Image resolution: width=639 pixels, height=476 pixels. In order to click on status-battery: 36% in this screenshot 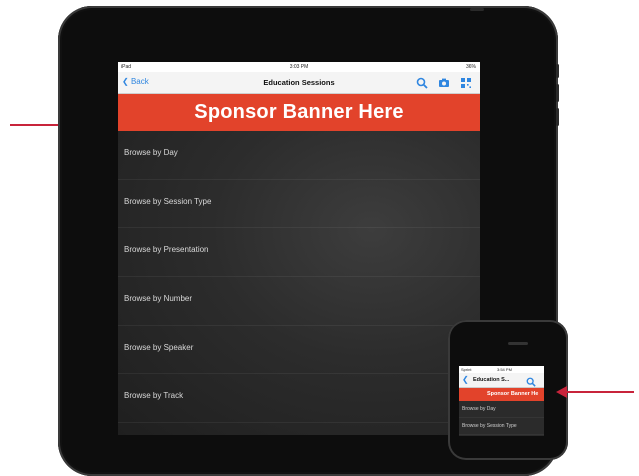, I will do `click(470, 67)`.